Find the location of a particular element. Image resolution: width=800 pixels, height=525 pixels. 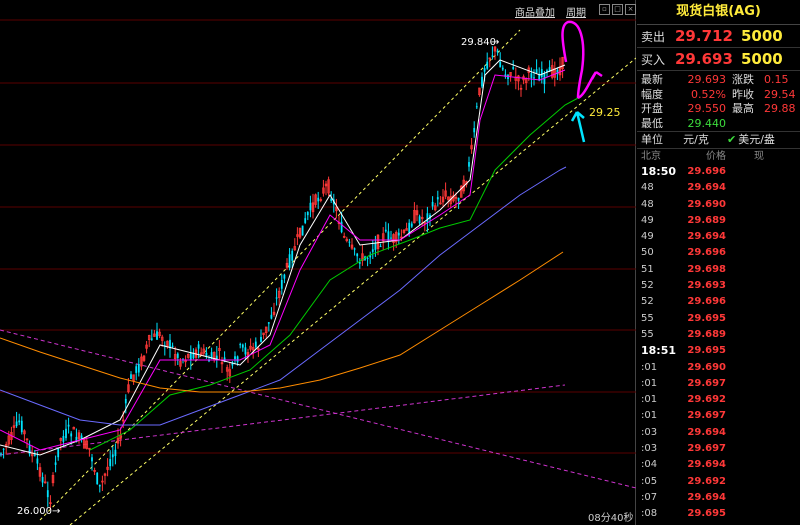

tick-row: 48 29.690 is located at coordinates (718, 205).